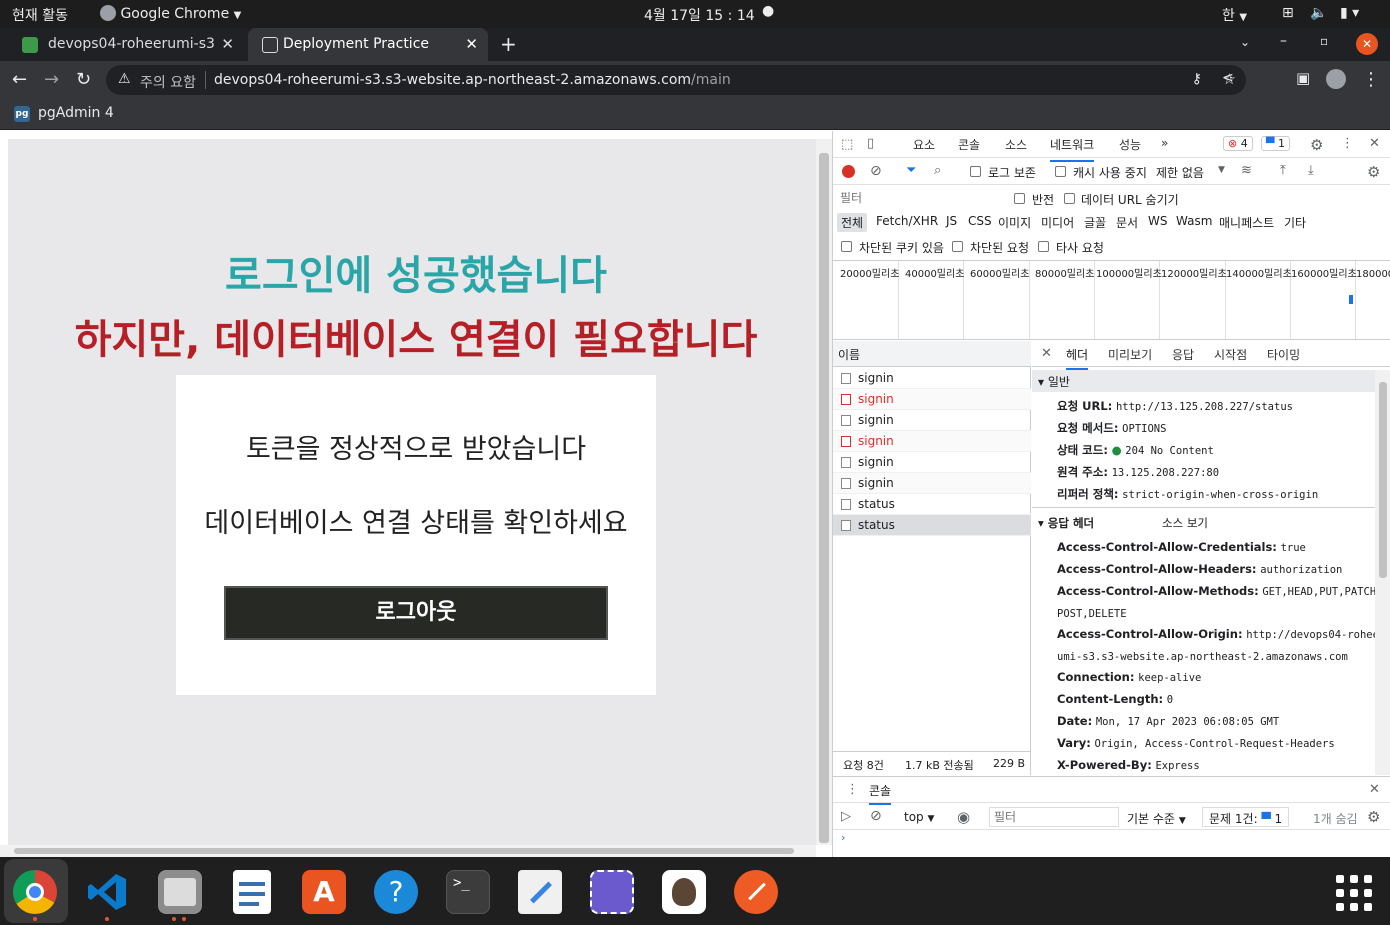 This screenshot has width=1390, height=925. What do you see at coordinates (1156, 818) in the screenshot?
I see `log-levels-select: 기본 수준 ▼` at bounding box center [1156, 818].